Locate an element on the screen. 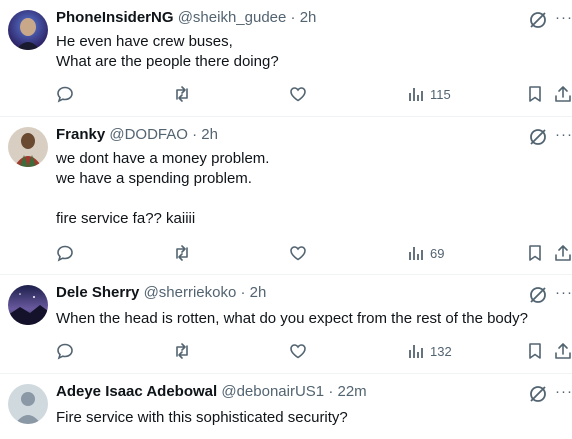 This screenshot has height=439, width=572. views-button: 132 is located at coordinates (430, 351).